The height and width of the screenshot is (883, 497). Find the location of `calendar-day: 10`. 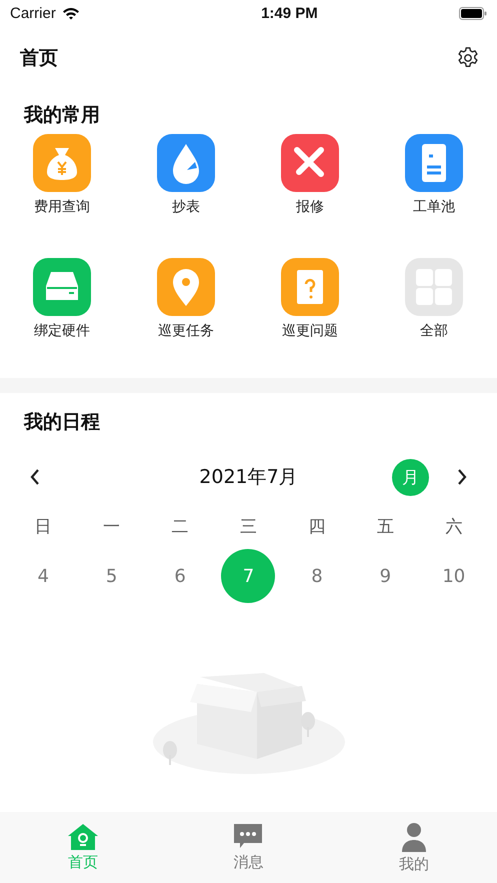

calendar-day: 10 is located at coordinates (453, 576).